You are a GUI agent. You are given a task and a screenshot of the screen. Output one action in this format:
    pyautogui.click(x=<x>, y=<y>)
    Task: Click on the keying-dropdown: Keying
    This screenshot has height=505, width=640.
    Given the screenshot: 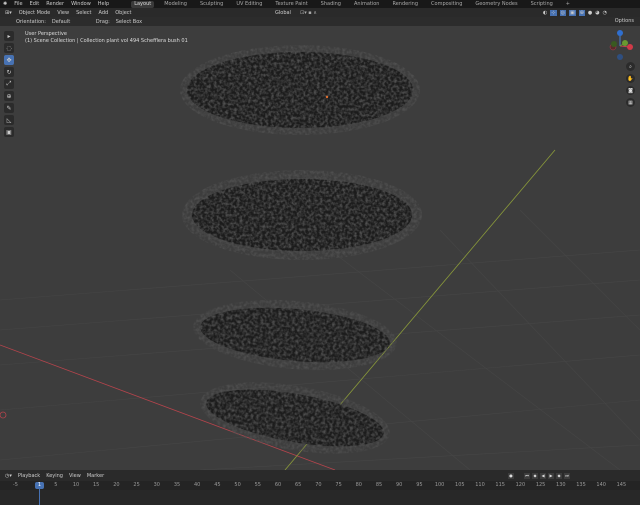 What is the action you would take?
    pyautogui.click(x=54, y=476)
    